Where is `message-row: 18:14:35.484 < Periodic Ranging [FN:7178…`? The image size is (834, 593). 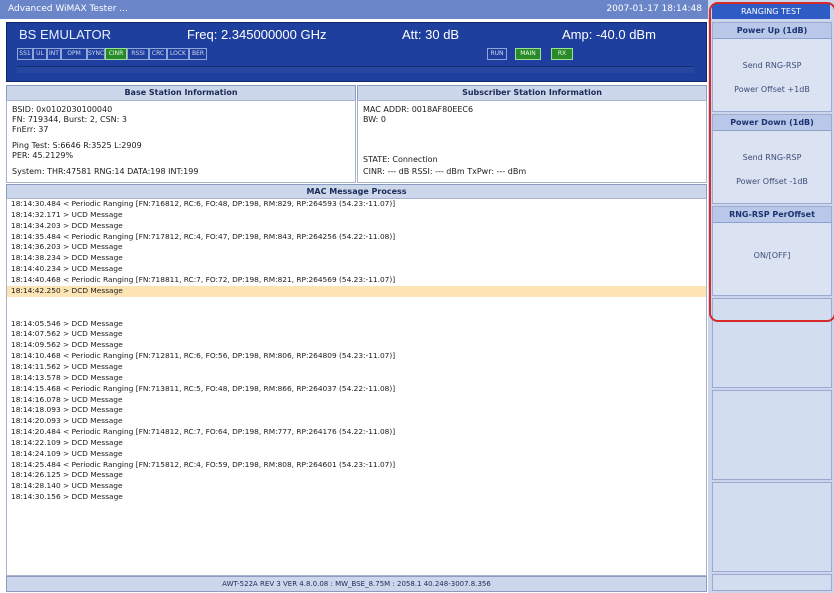 message-row: 18:14:35.484 < Periodic Ranging [FN:7178… is located at coordinates (356, 237).